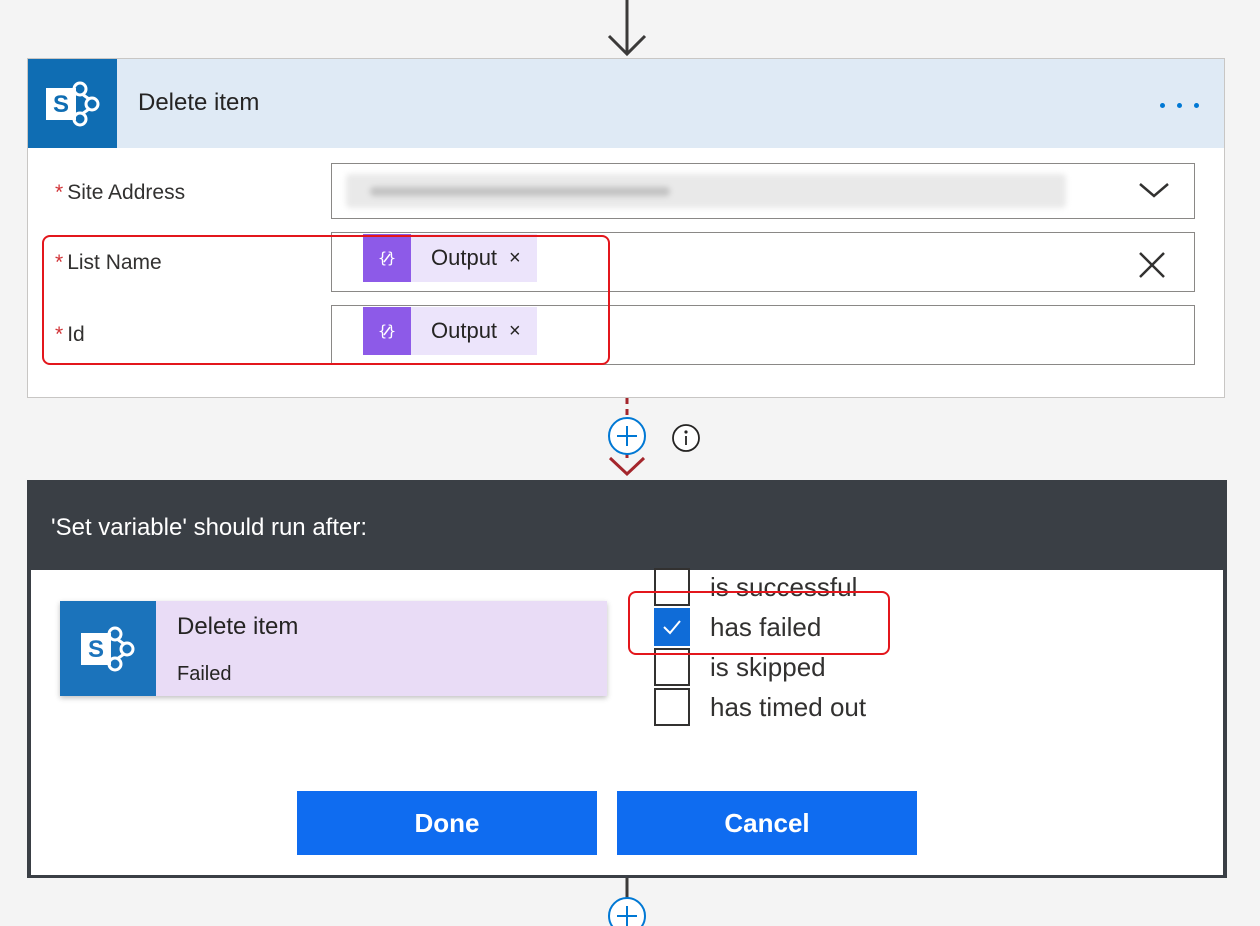 This screenshot has height=926, width=1260. Describe the element at coordinates (660, 438) in the screenshot. I see `run-after-connector` at that location.